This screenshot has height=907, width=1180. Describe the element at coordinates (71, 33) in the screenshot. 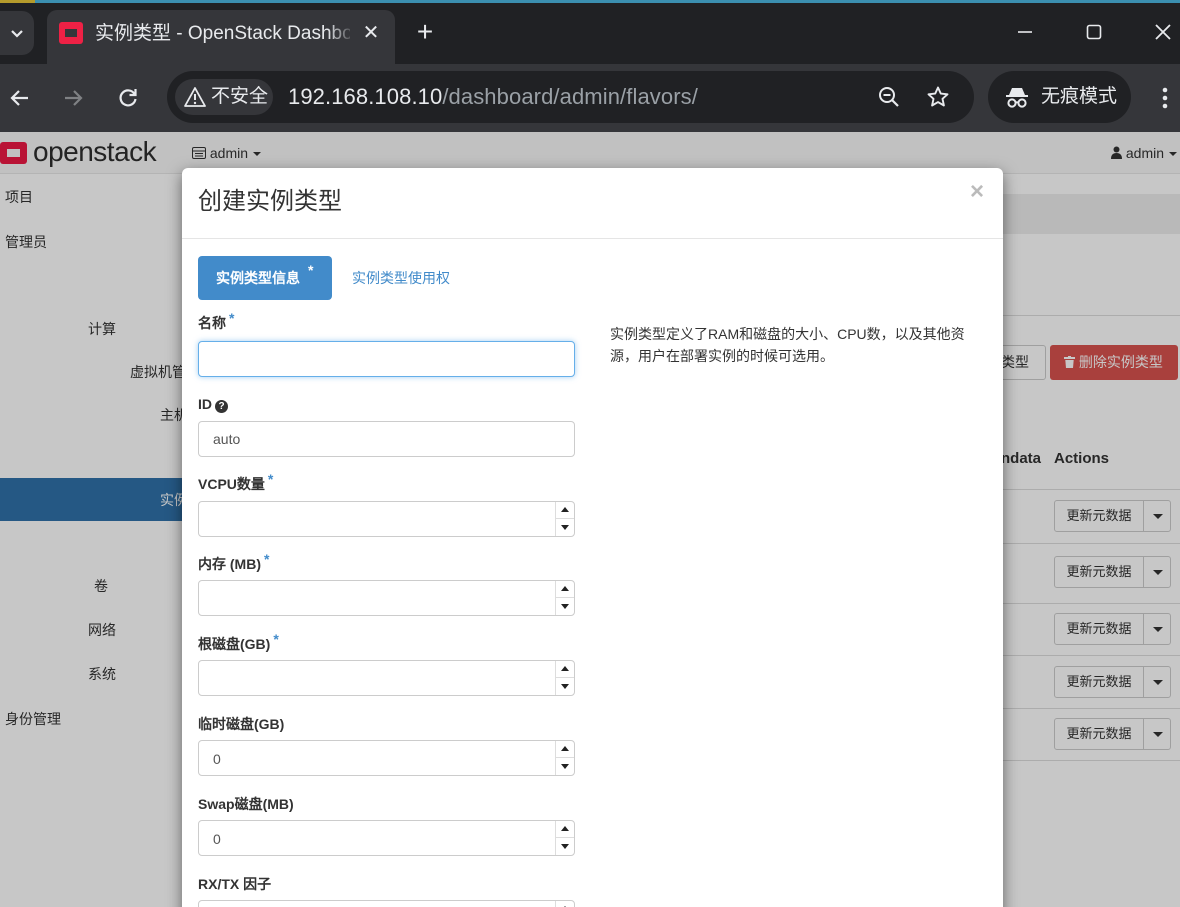

I see `openstack-favicon-icon` at that location.